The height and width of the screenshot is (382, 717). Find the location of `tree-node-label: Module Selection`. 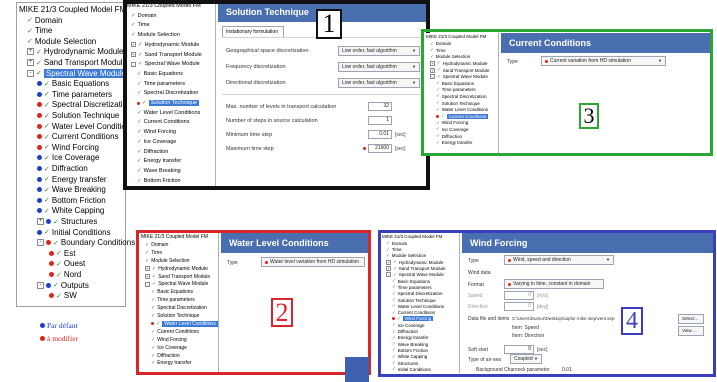

tree-node-label: Module Selection is located at coordinates (65, 41).